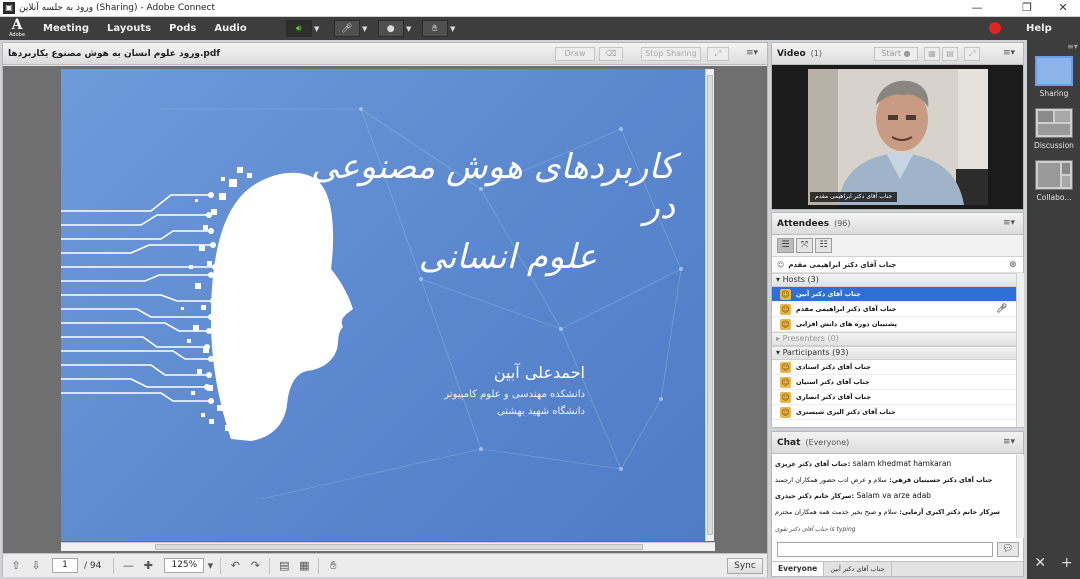 This screenshot has width=1080, height=579. Describe the element at coordinates (671, 54) in the screenshot. I see `stop-sharing-button: Stop Sharing` at that location.